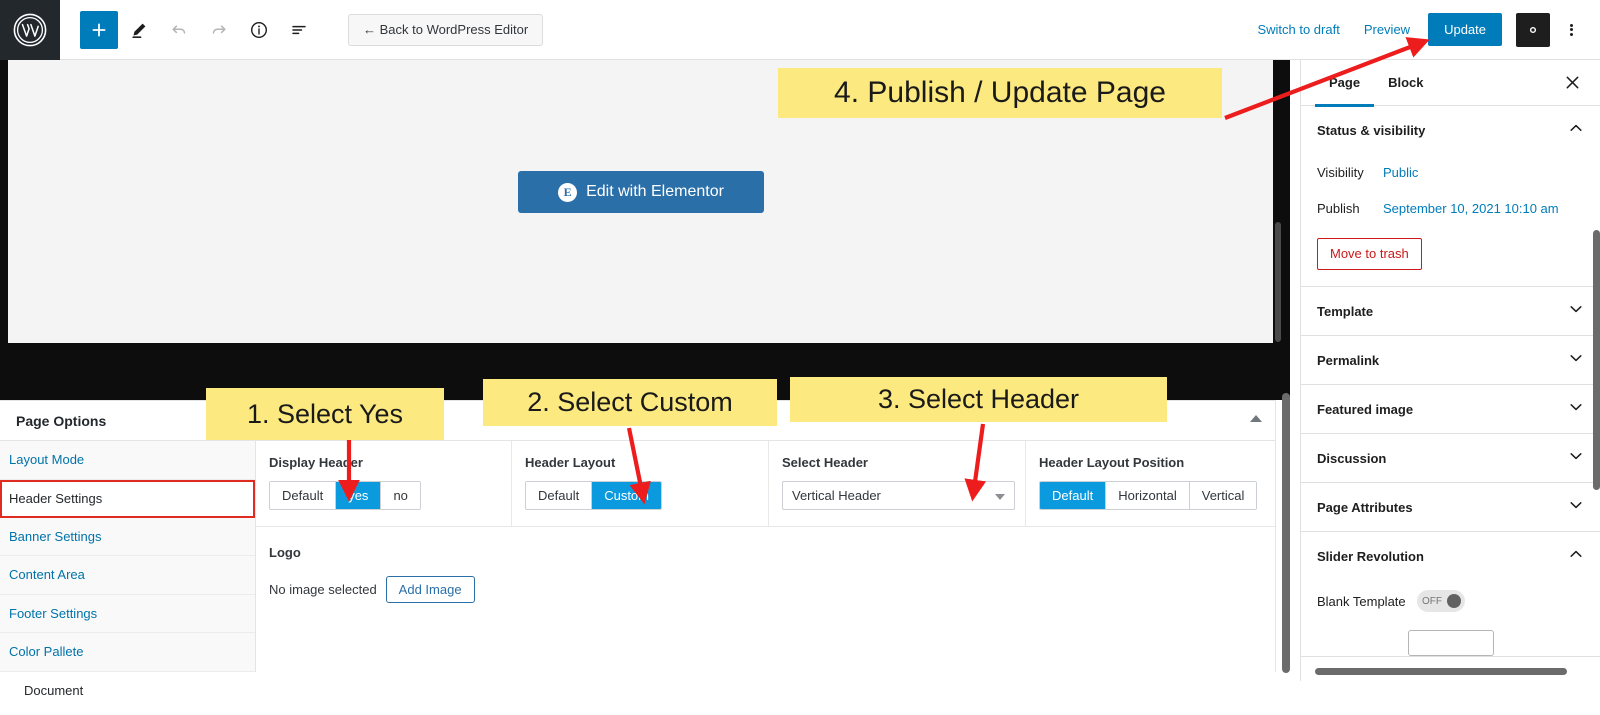 The image size is (1600, 715). I want to click on editor-vertical-scrollbar, so click(1286, 533).